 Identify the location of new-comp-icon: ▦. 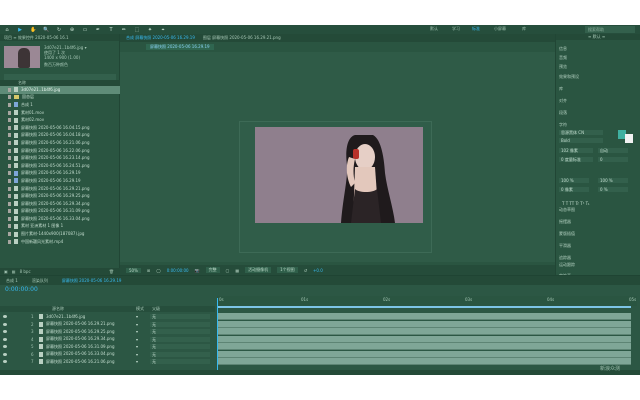
(14, 271).